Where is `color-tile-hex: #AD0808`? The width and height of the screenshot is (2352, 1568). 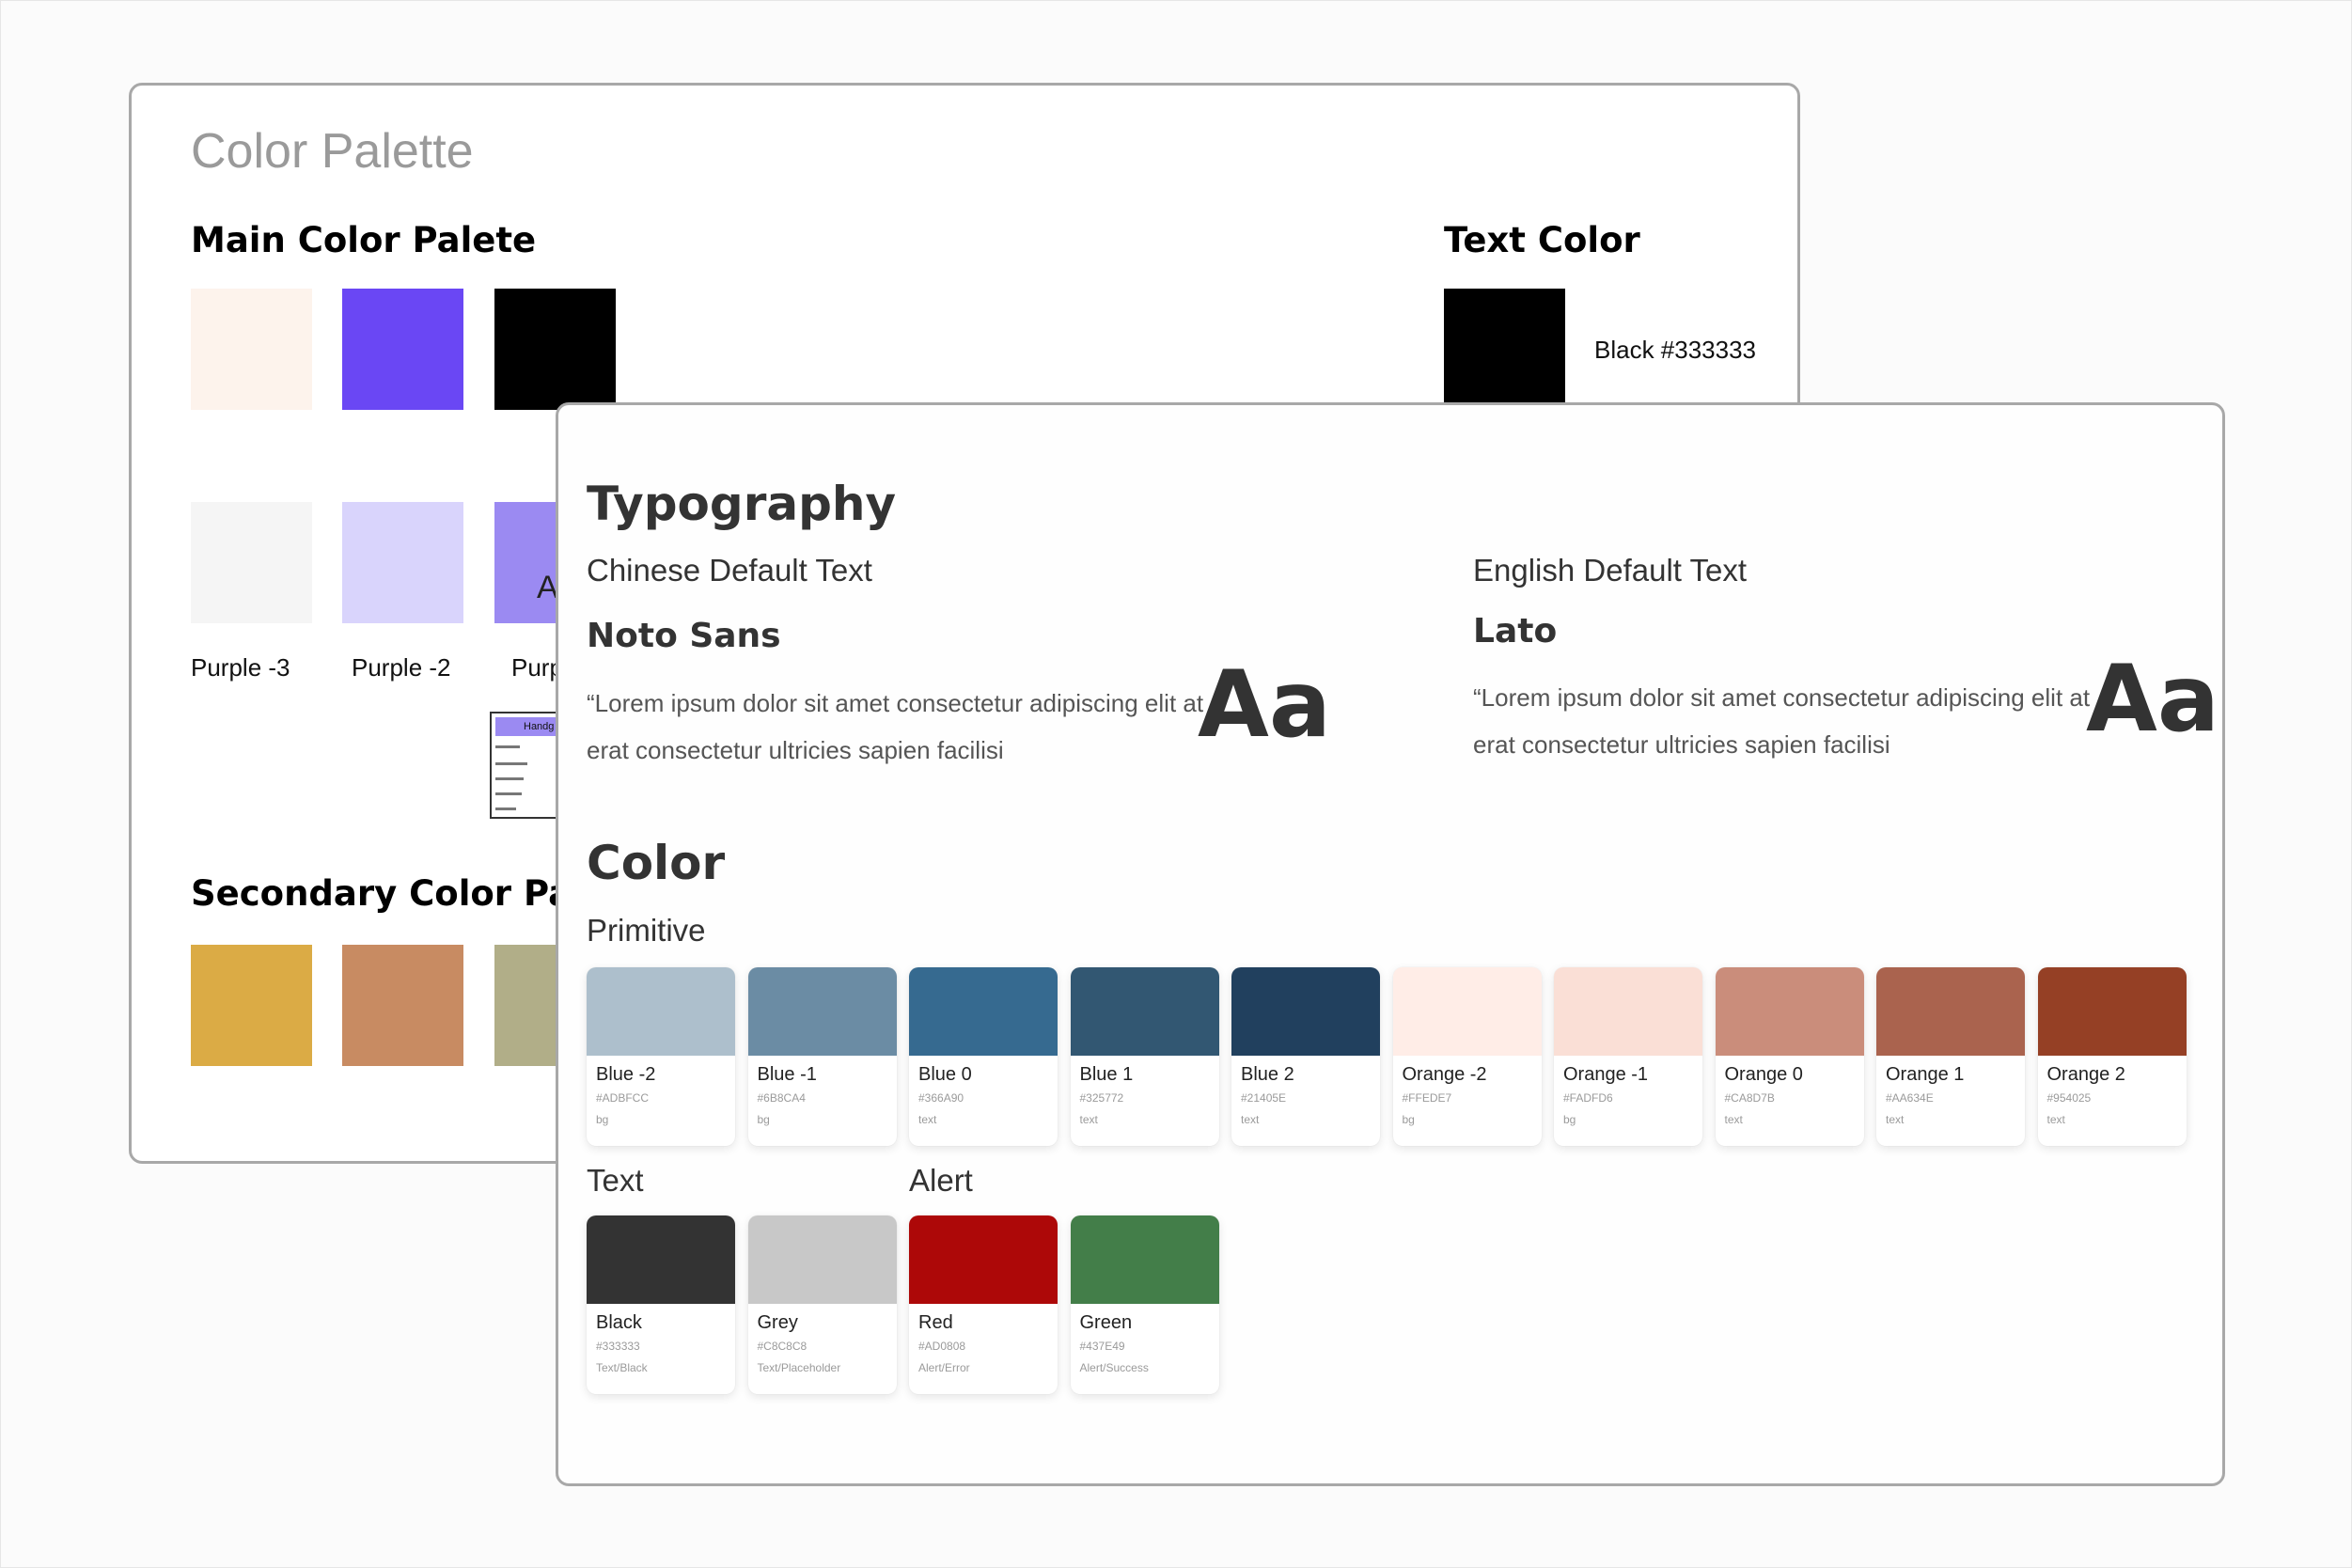 color-tile-hex: #AD0808 is located at coordinates (942, 1346).